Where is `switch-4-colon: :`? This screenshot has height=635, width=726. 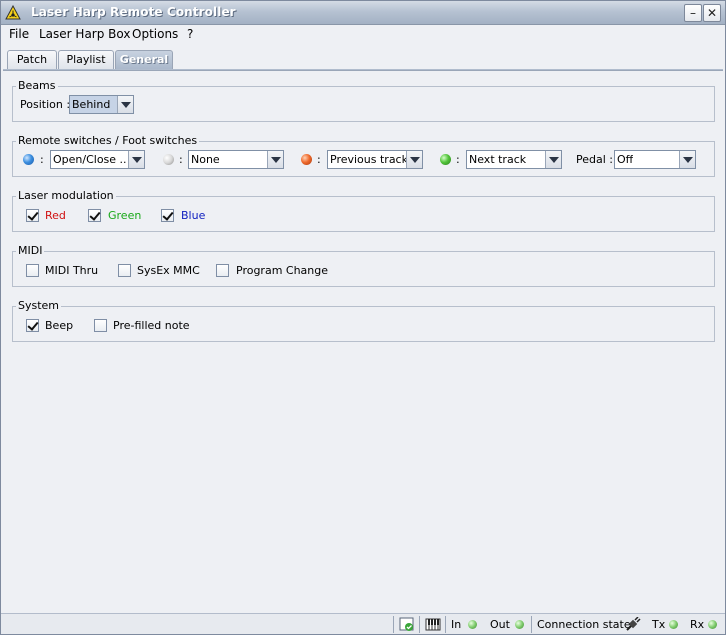 switch-4-colon: : is located at coordinates (458, 159).